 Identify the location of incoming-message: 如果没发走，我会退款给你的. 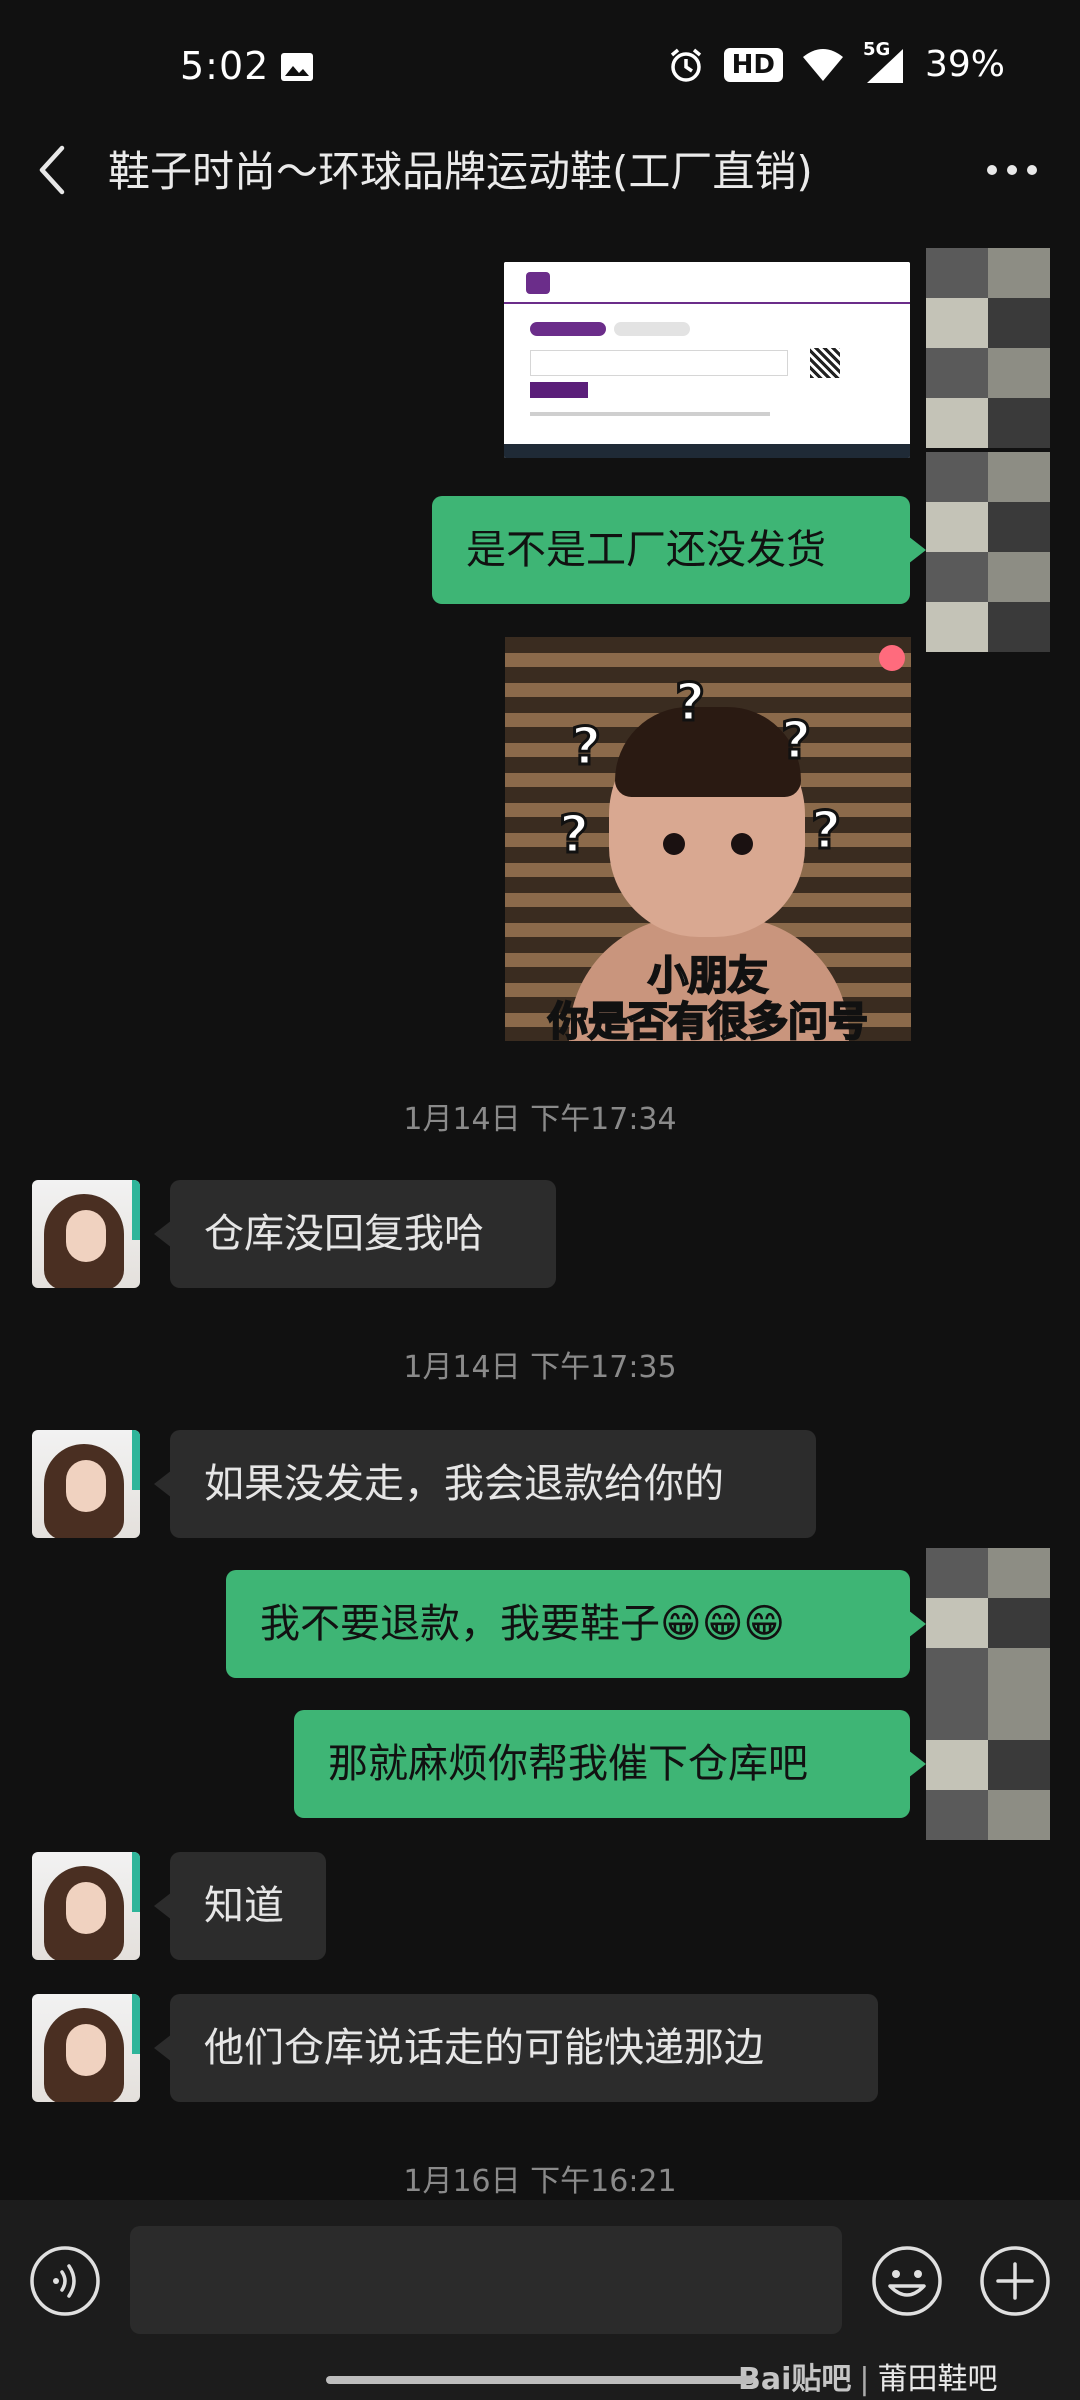
(485, 1484).